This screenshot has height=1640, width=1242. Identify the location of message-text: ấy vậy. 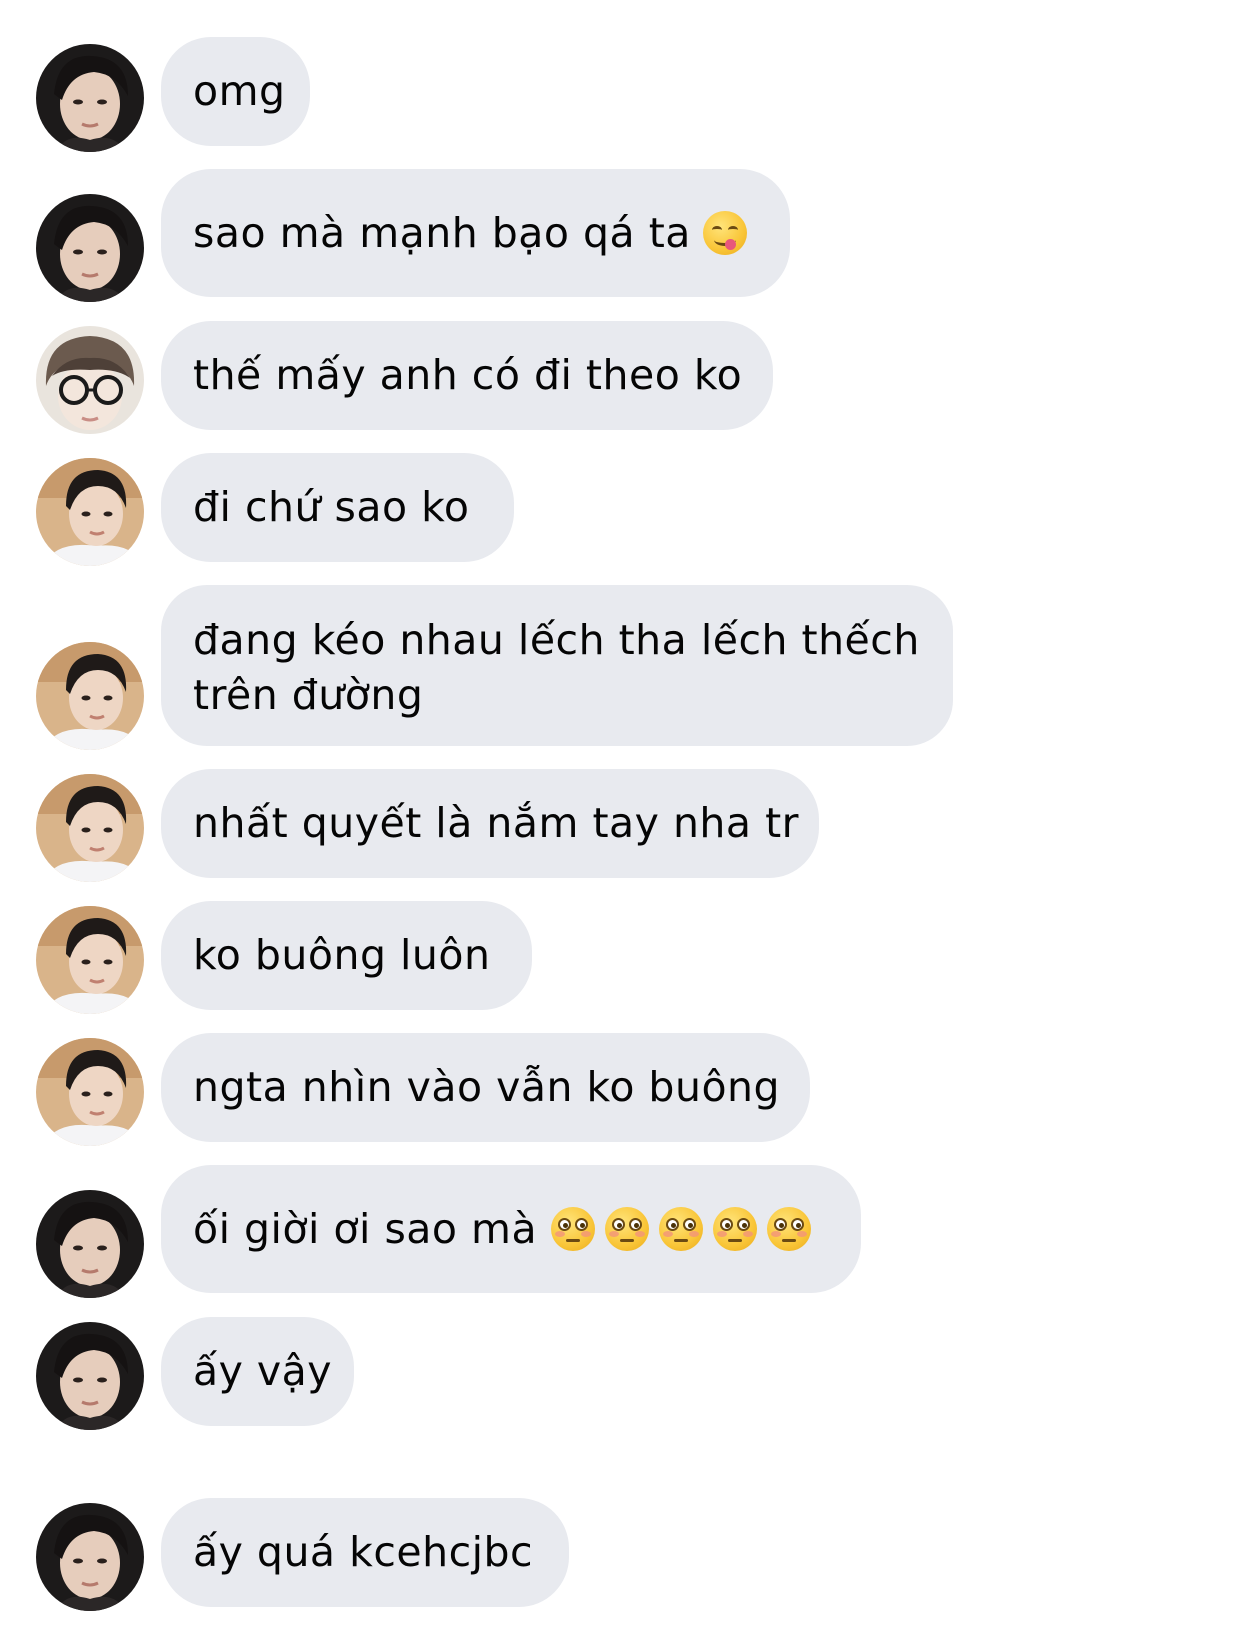
(263, 1371).